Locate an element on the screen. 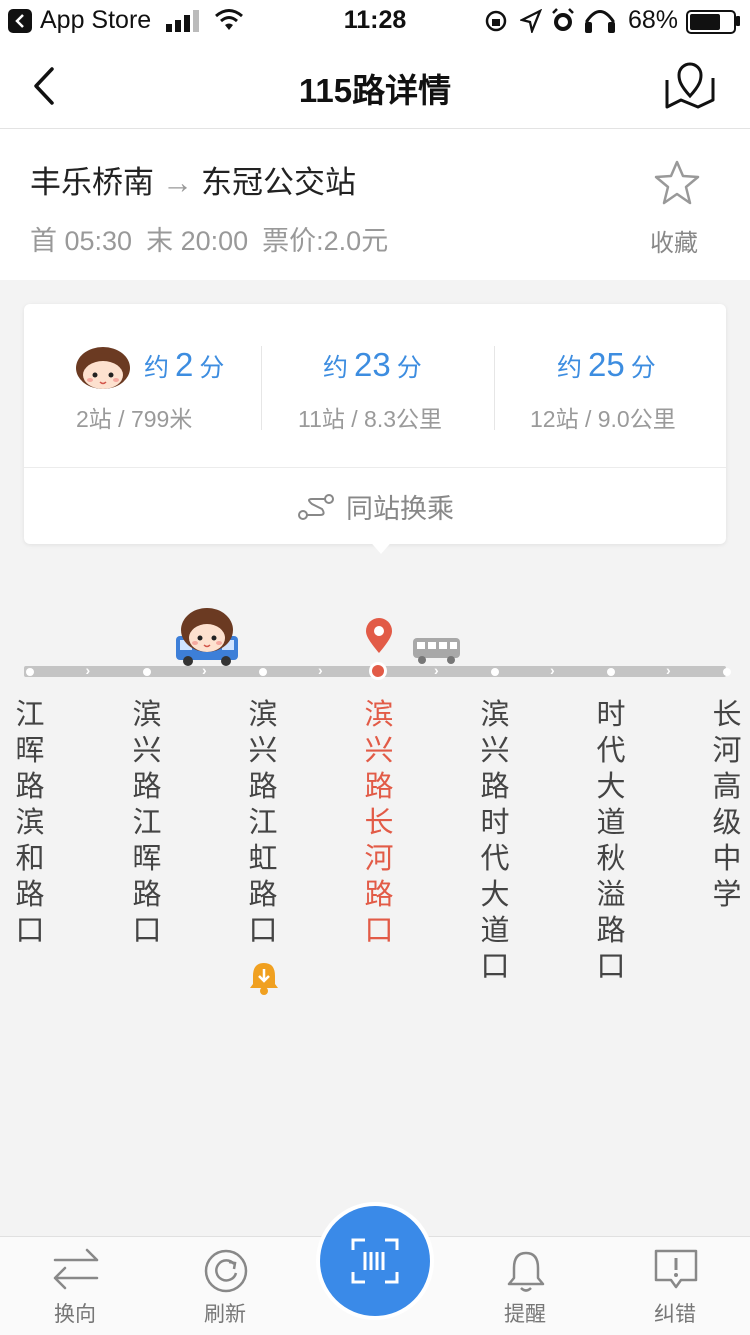 The height and width of the screenshot is (1335, 750). report-icon is located at coordinates (676, 1269).